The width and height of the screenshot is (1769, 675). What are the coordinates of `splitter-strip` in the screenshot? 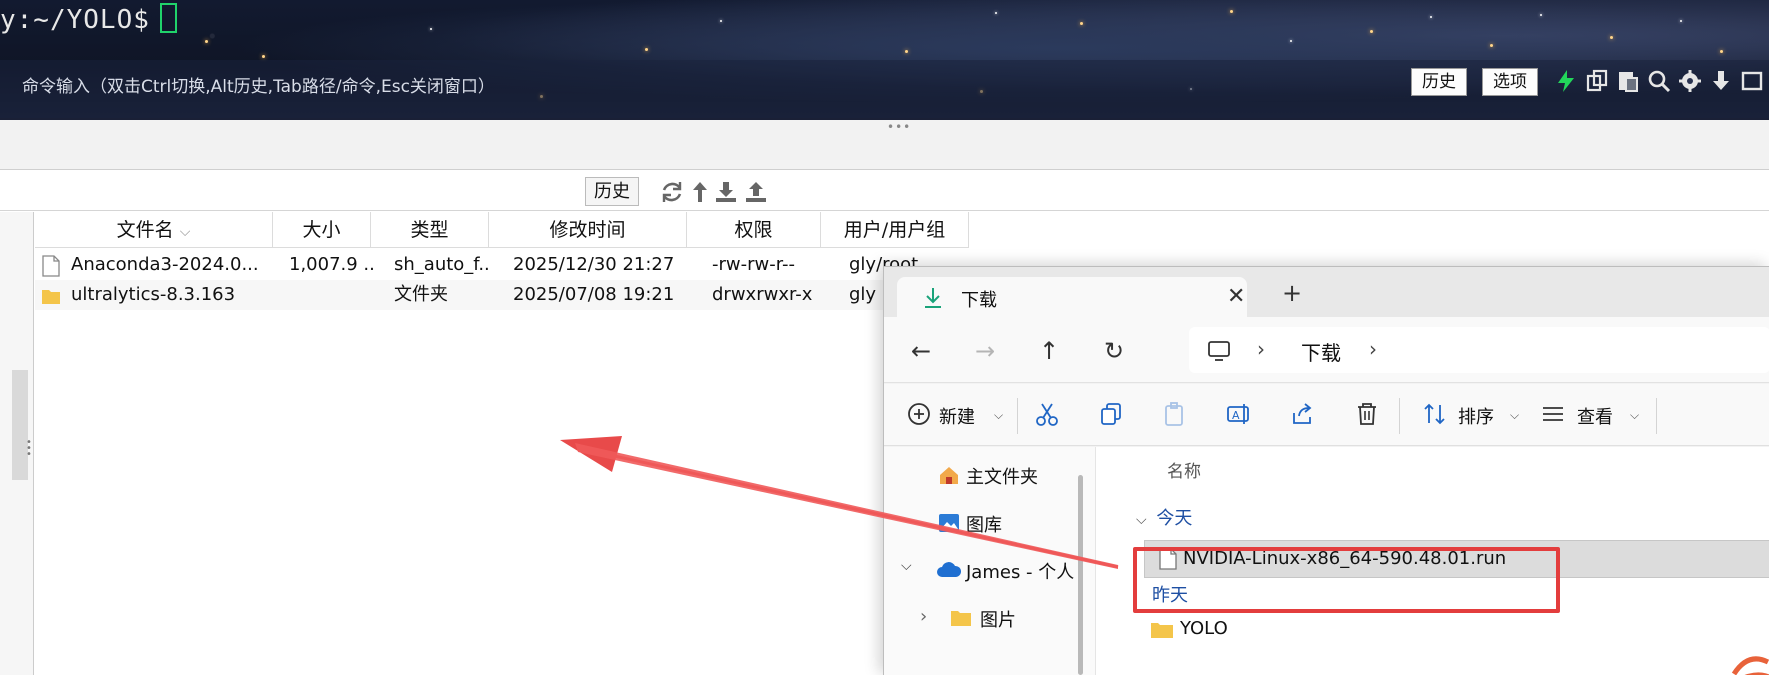 It's located at (884, 145).